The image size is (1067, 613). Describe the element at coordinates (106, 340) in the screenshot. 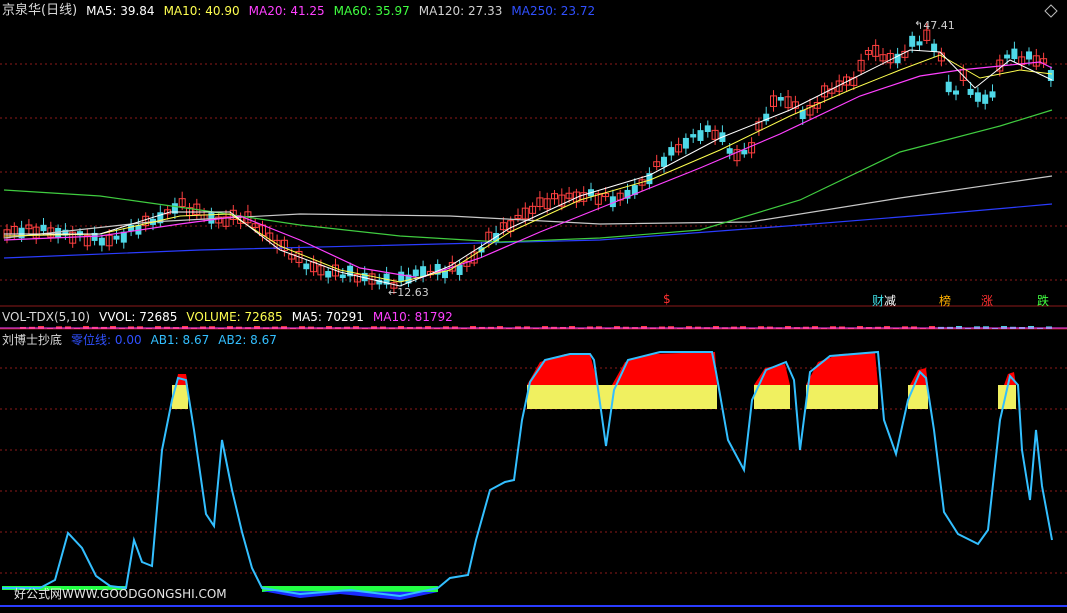

I see `zero-line-value: 零位线: 0.00` at that location.